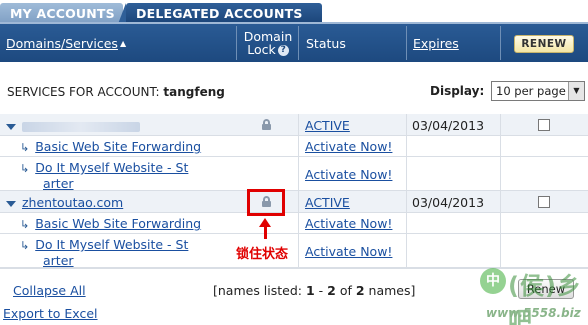 The image size is (588, 325). Describe the element at coordinates (266, 202) in the screenshot. I see `highlight-box` at that location.